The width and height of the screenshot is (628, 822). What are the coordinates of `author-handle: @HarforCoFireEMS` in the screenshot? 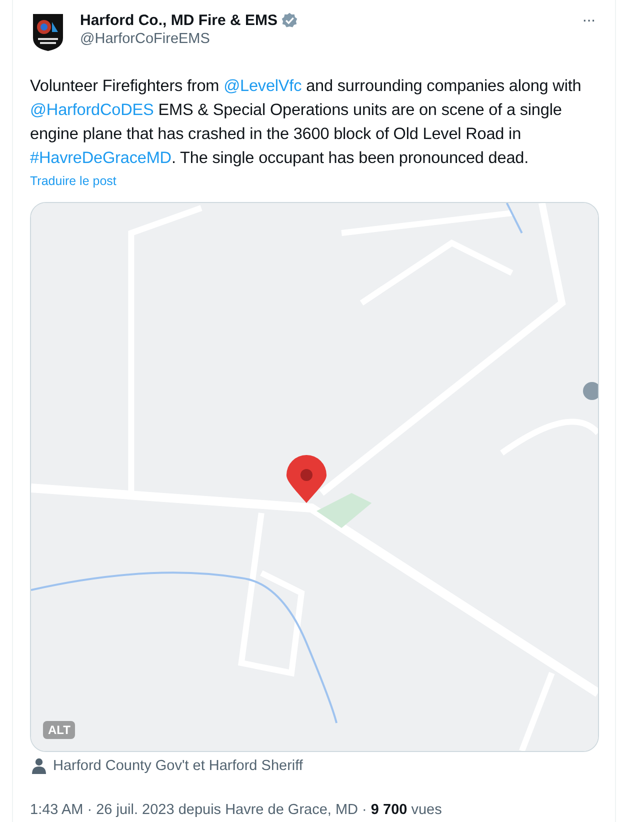 It's located at (322, 39).